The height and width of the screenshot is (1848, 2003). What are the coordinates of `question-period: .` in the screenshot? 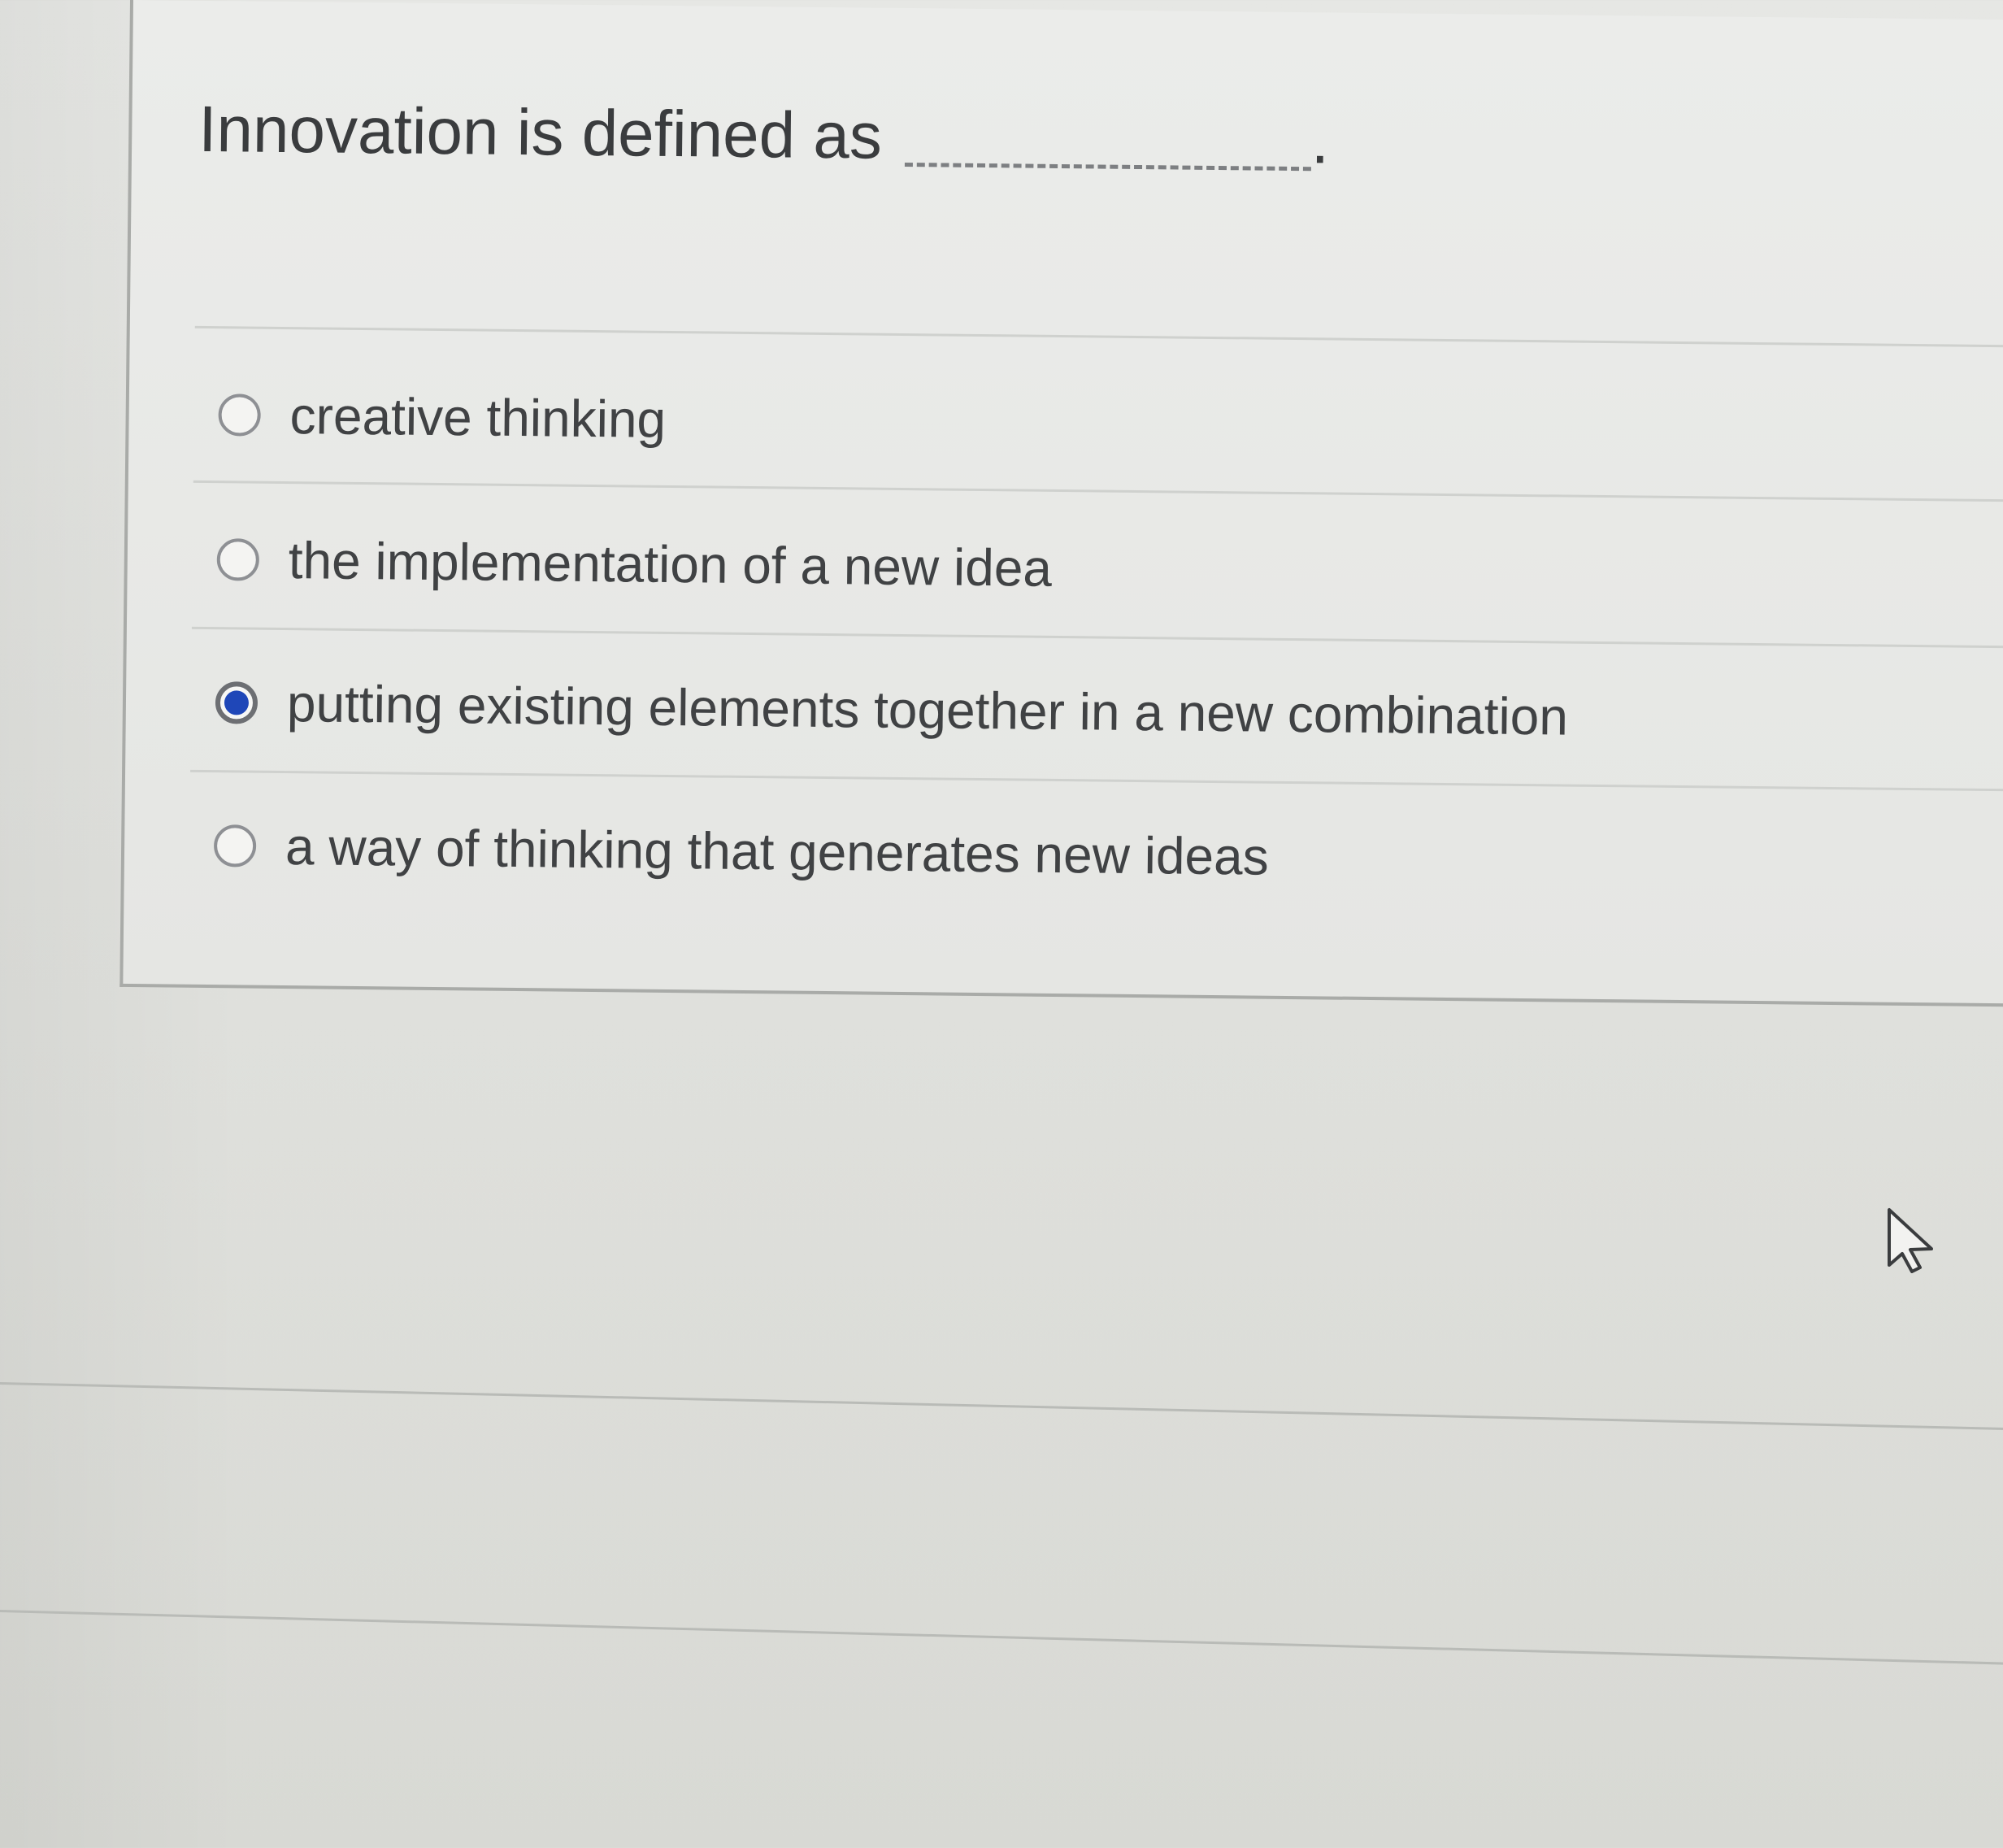 It's located at (1320, 140).